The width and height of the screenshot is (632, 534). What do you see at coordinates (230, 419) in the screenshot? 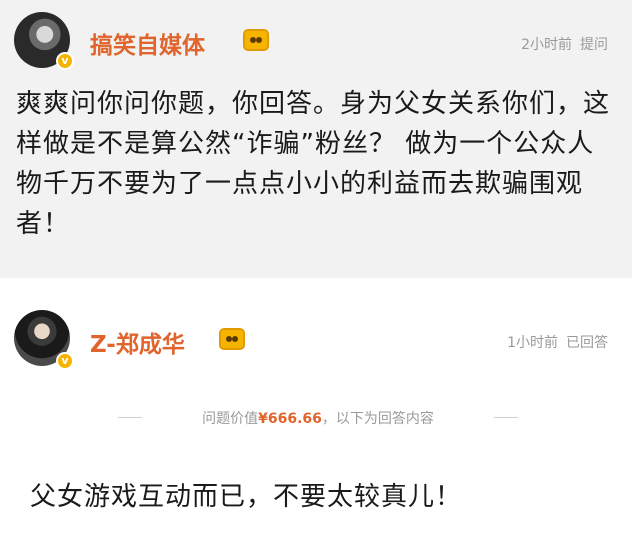
I see `value-prefix: 问题价值` at bounding box center [230, 419].